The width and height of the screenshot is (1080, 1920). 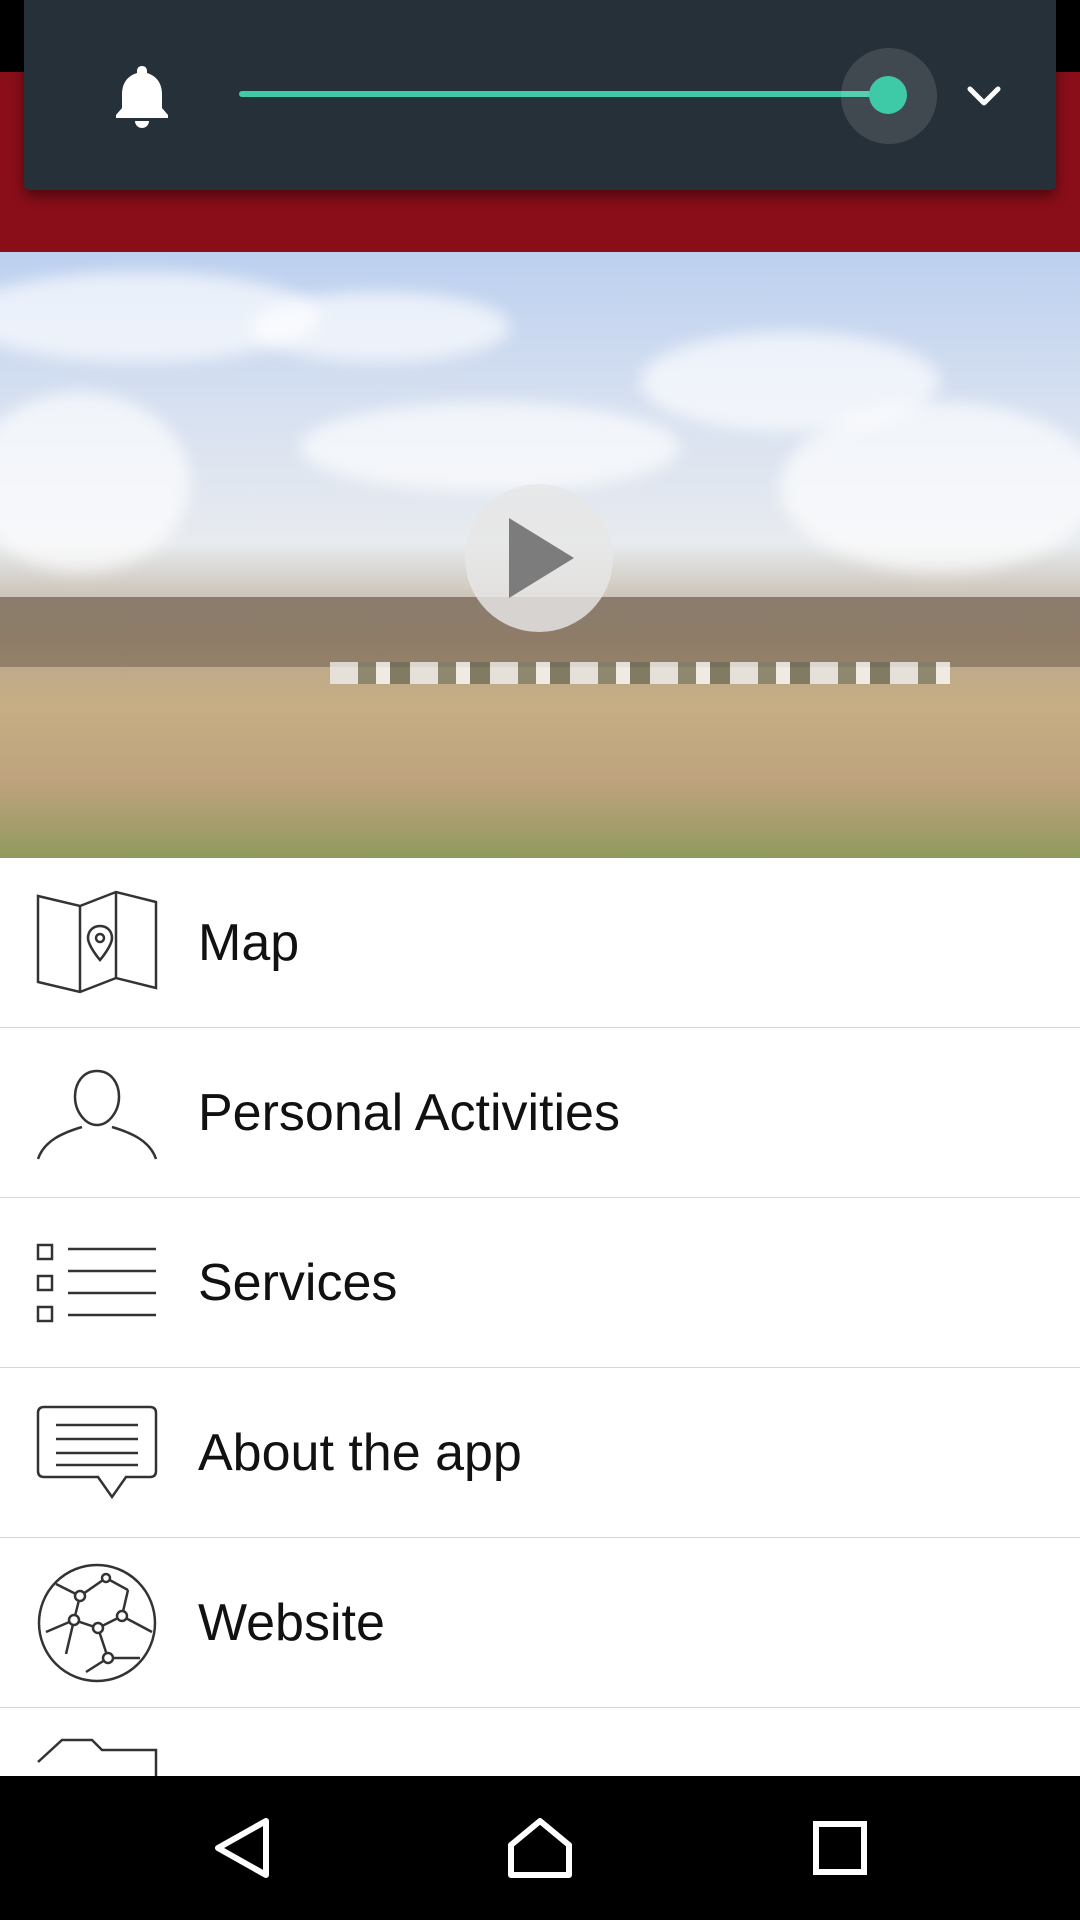 What do you see at coordinates (142, 95) in the screenshot?
I see `bell-icon` at bounding box center [142, 95].